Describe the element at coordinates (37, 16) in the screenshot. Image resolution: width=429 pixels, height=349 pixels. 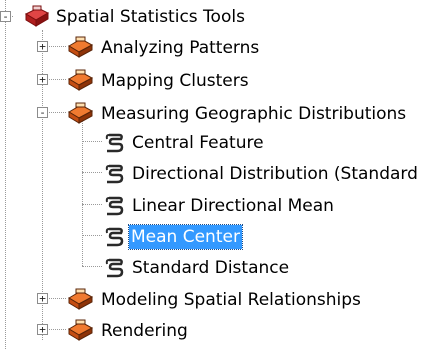
I see `toolbox-icon` at that location.